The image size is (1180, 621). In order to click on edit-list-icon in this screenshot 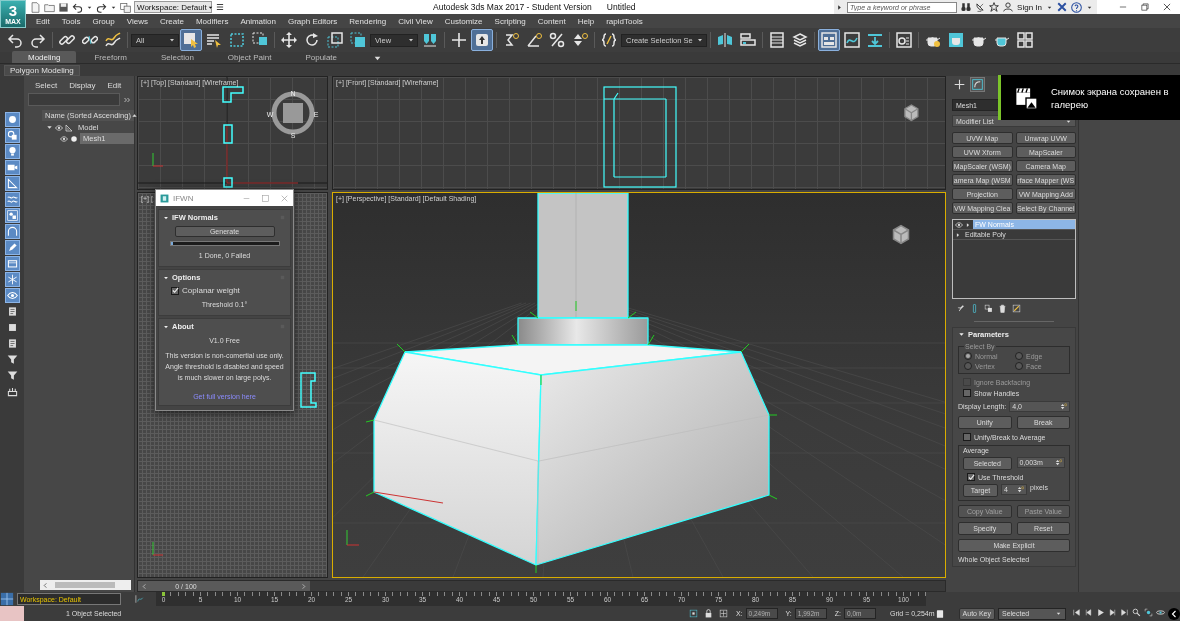, I will do `click(1016, 308)`.